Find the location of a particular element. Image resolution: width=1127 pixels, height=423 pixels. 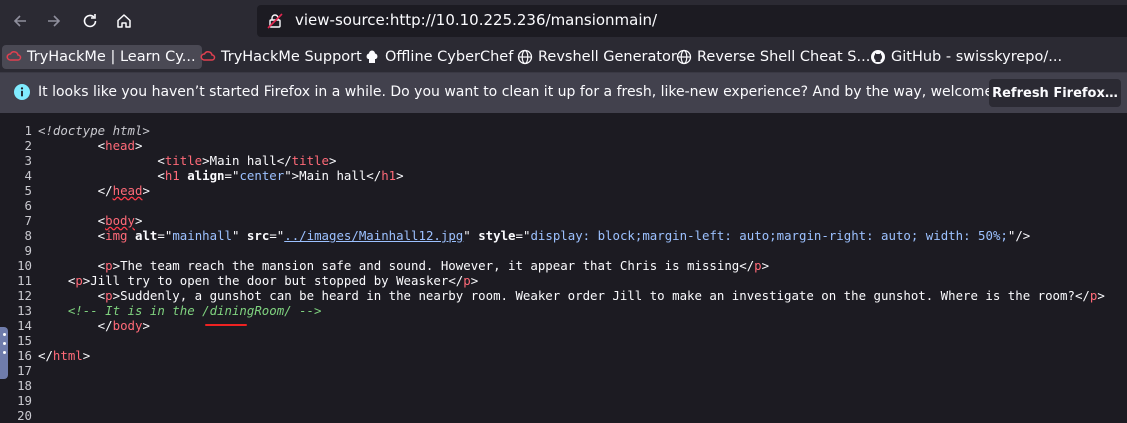

doctype: <!doctype html> is located at coordinates (94, 130).